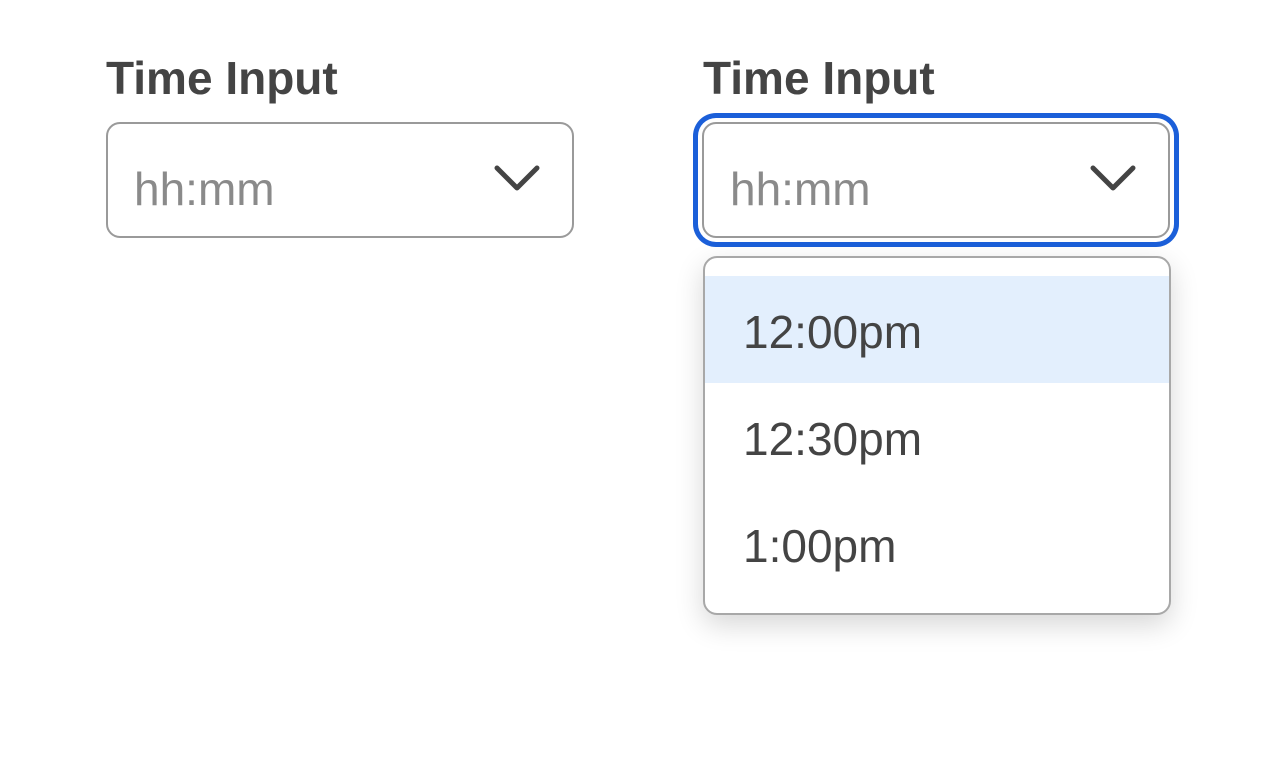 Image resolution: width=1286 pixels, height=780 pixels. Describe the element at coordinates (340, 180) in the screenshot. I see `time-input-select: hh:mm` at that location.